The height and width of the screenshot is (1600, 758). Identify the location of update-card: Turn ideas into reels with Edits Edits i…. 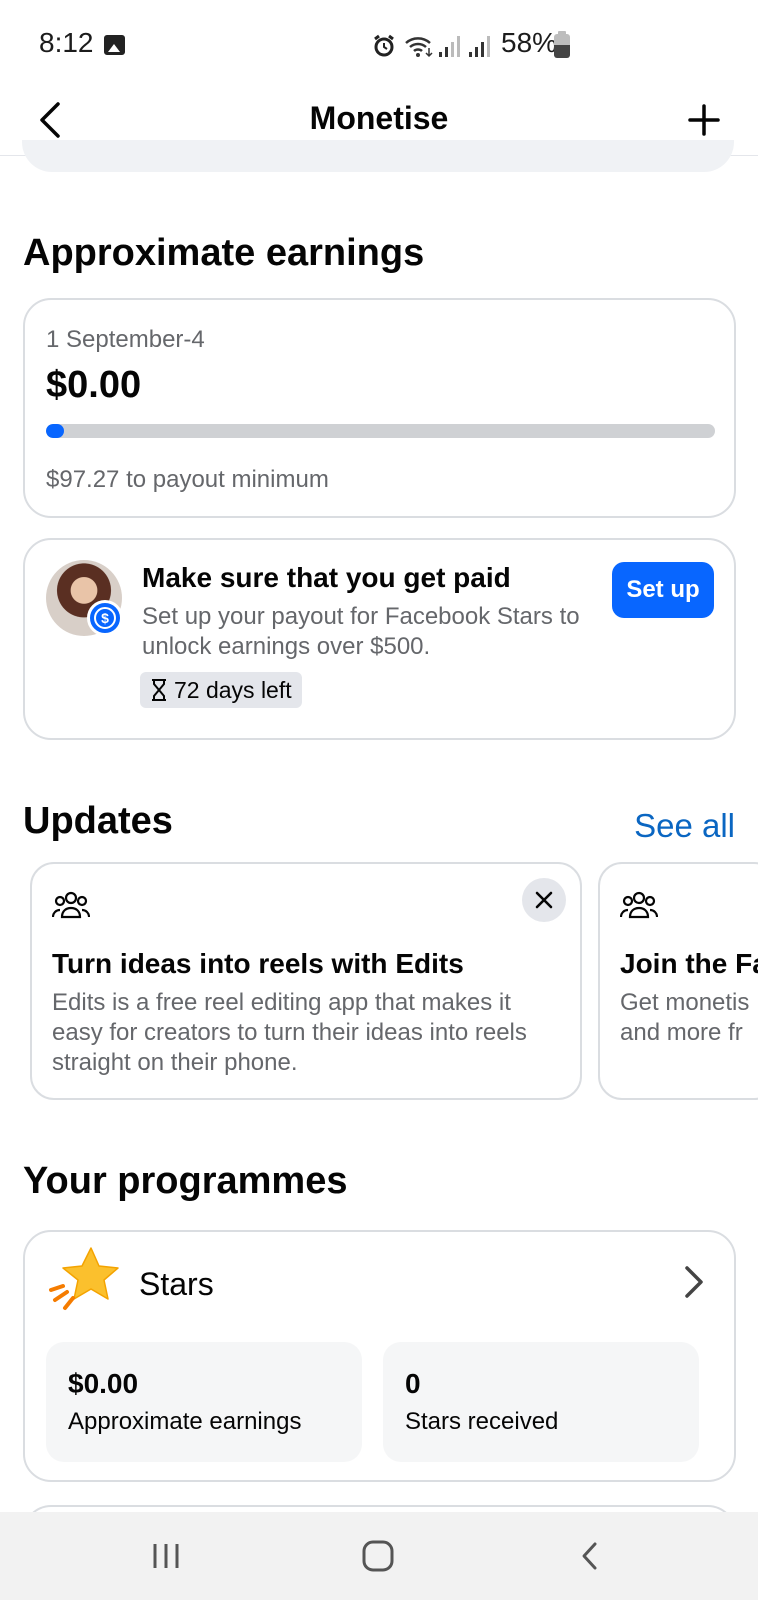
(306, 981).